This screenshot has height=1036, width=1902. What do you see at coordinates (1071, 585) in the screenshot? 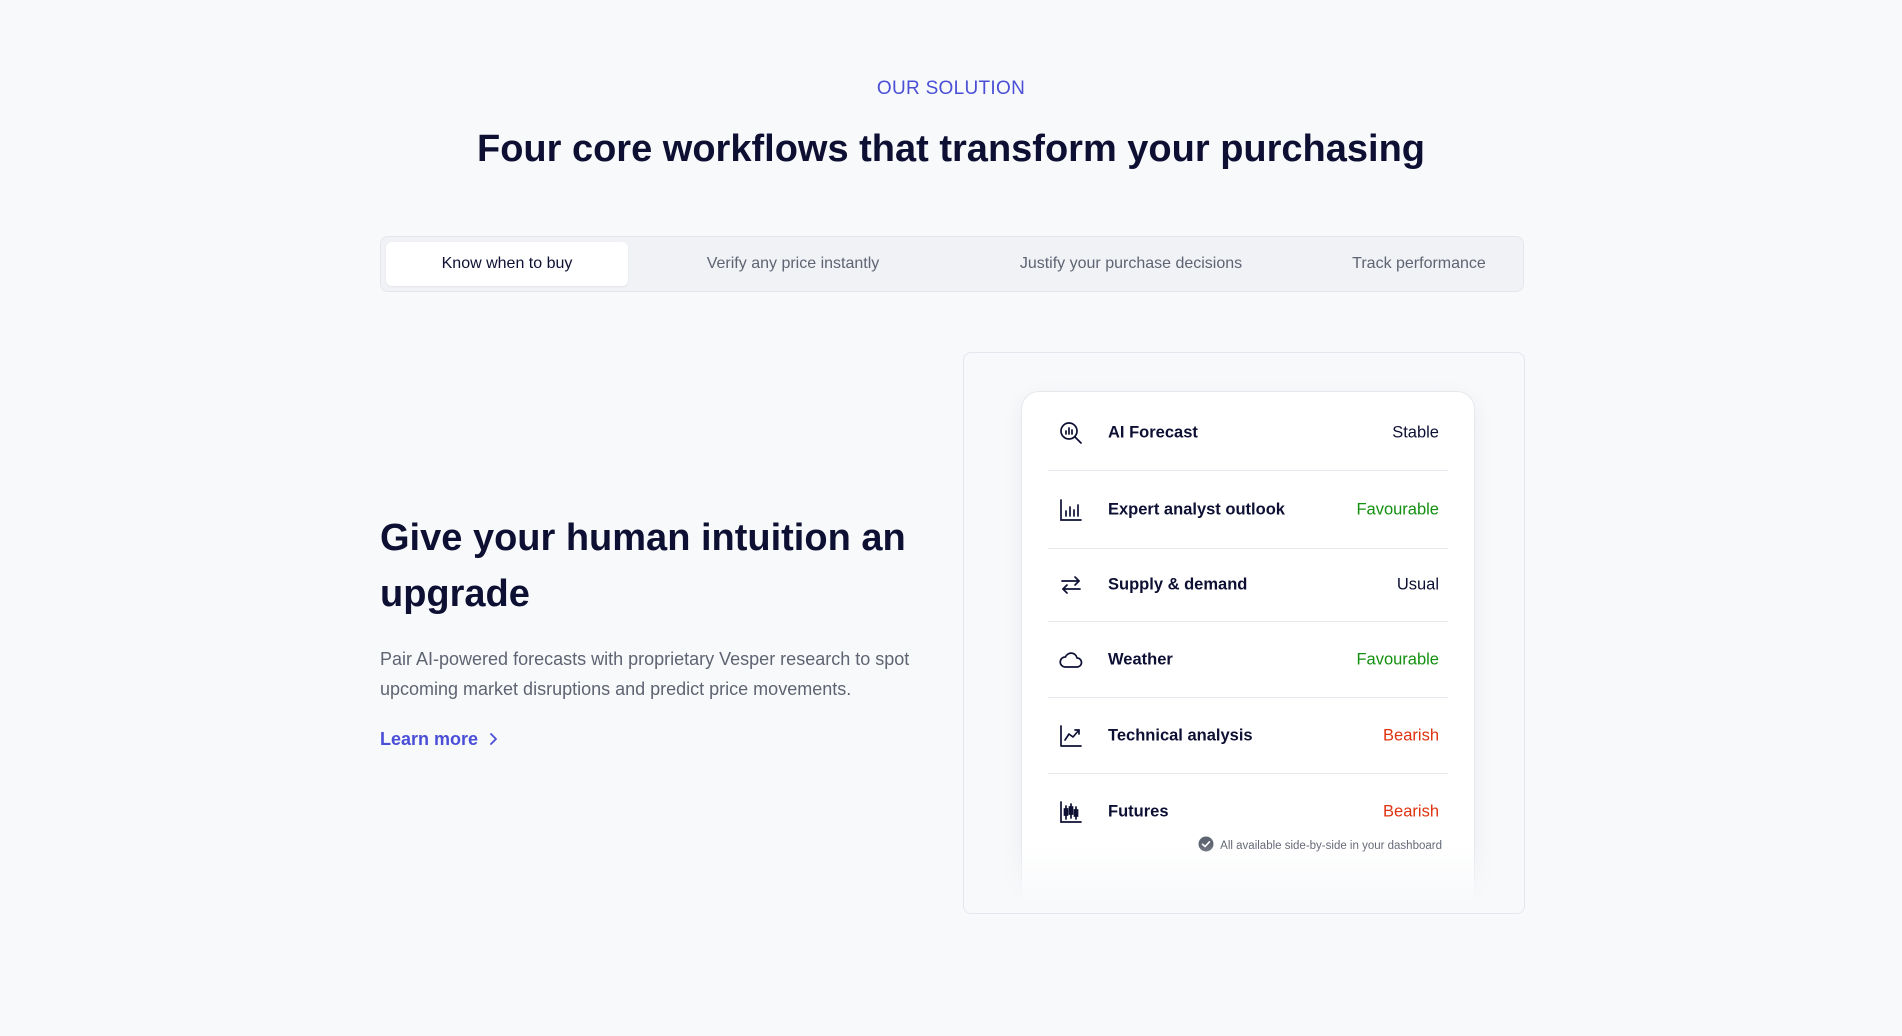
I see `exchange-arrows-icon` at bounding box center [1071, 585].